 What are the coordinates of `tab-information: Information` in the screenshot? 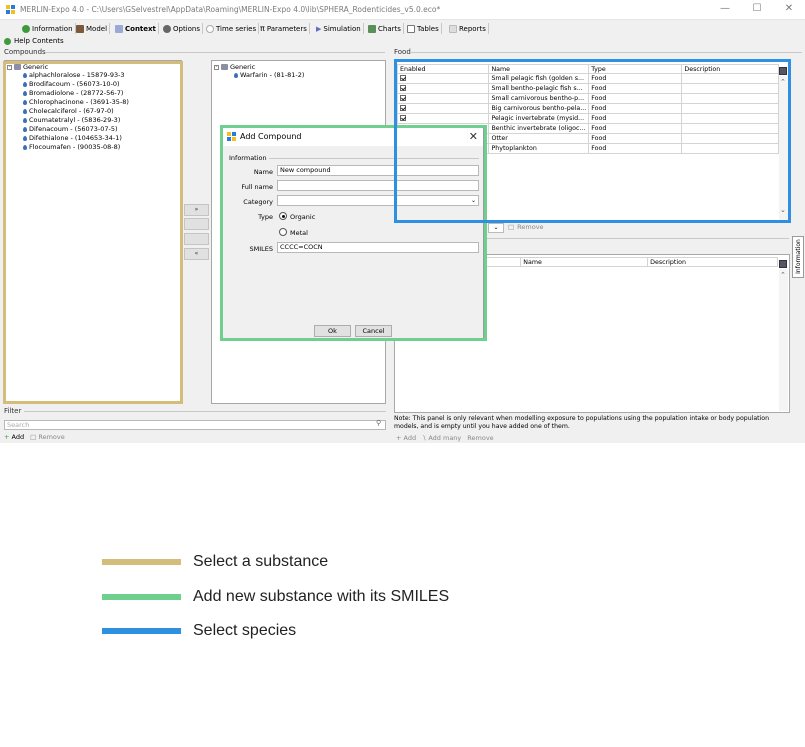 It's located at (48, 28).